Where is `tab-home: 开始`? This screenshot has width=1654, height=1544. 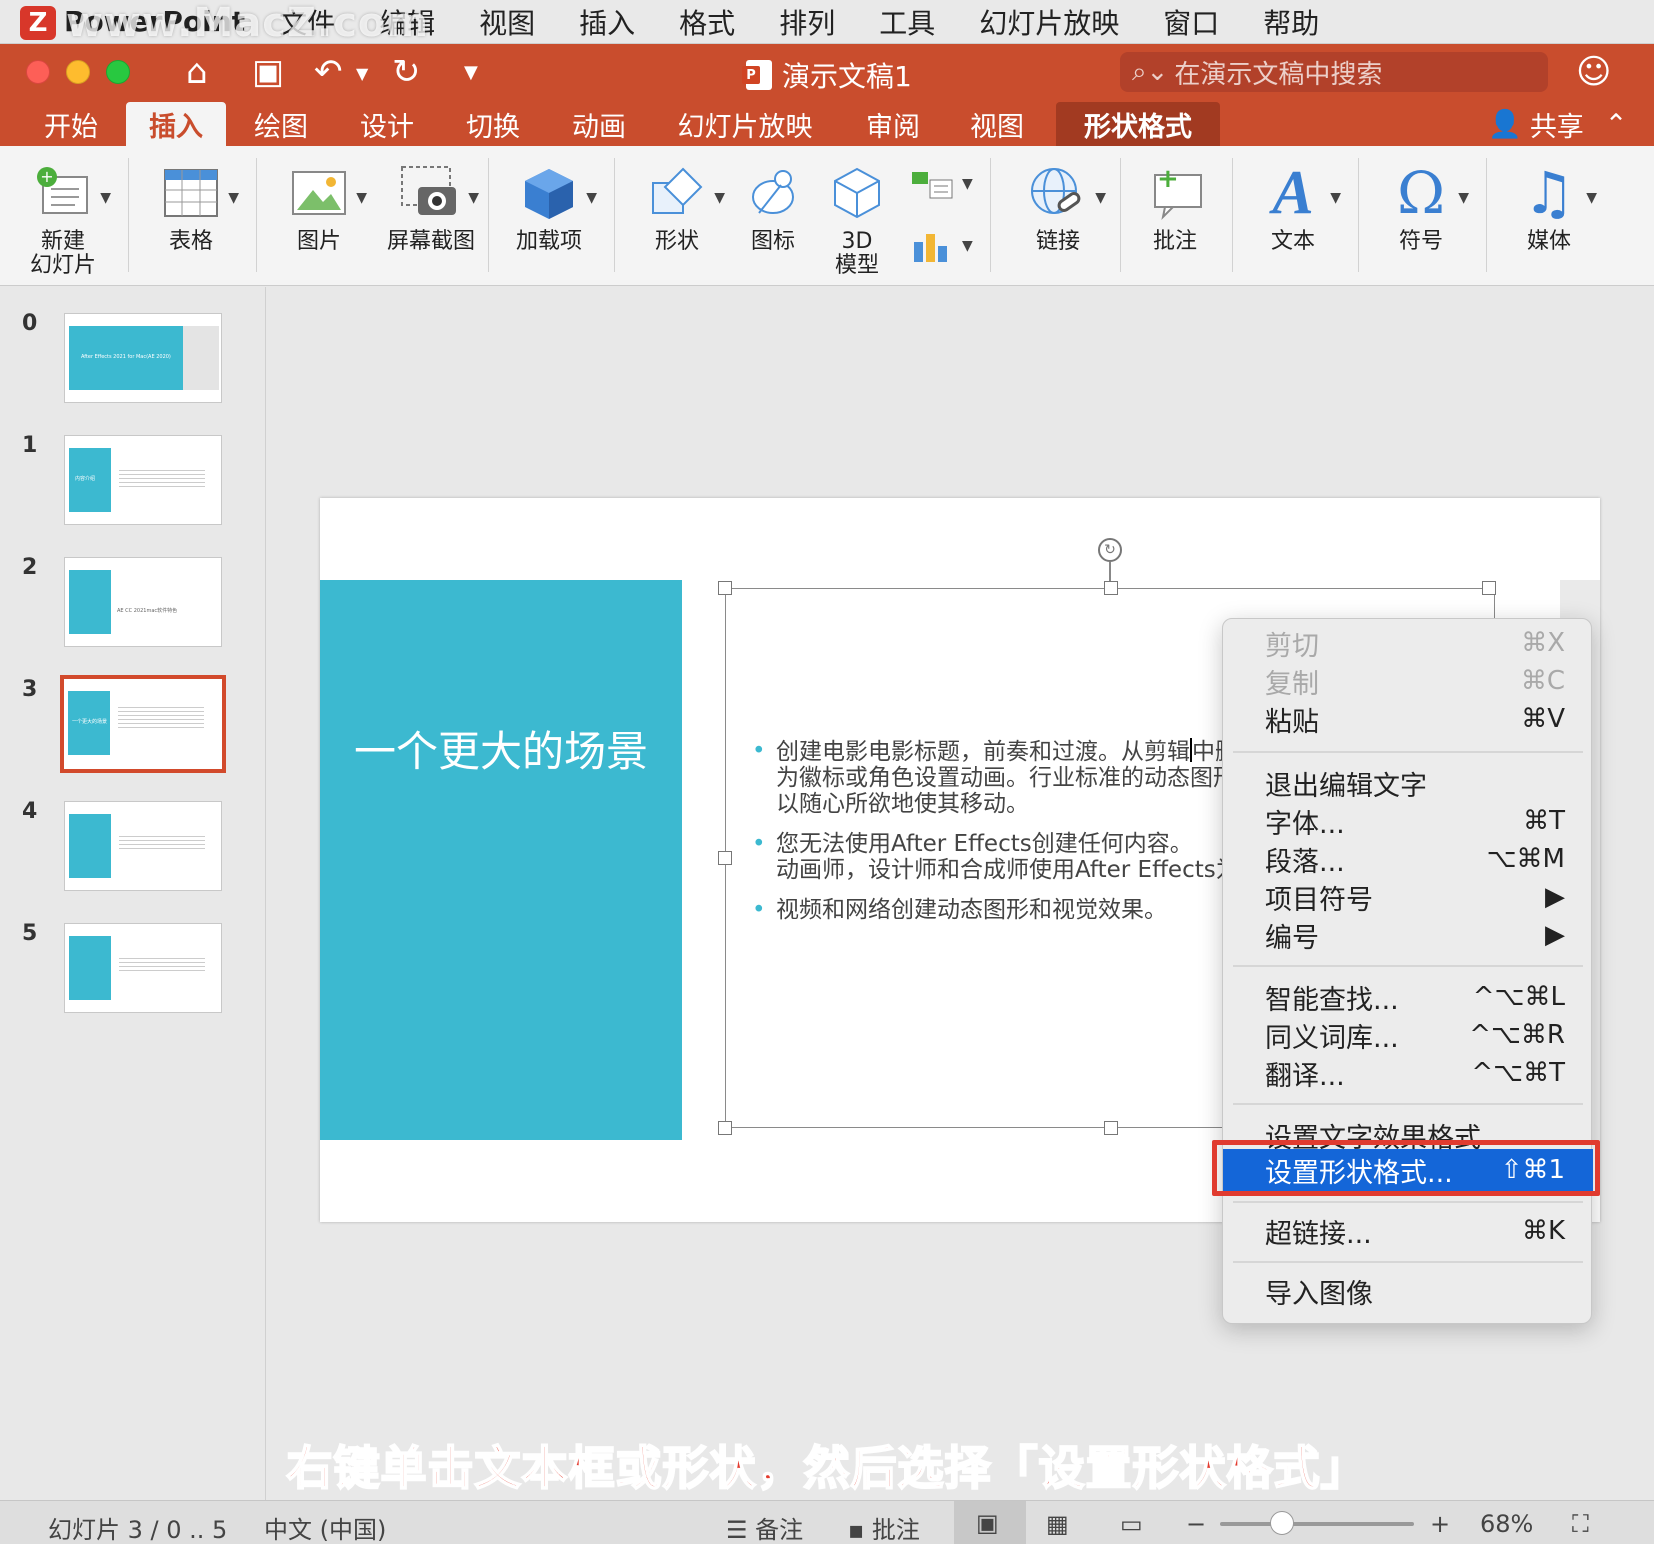
tab-home: 开始 is located at coordinates (71, 124).